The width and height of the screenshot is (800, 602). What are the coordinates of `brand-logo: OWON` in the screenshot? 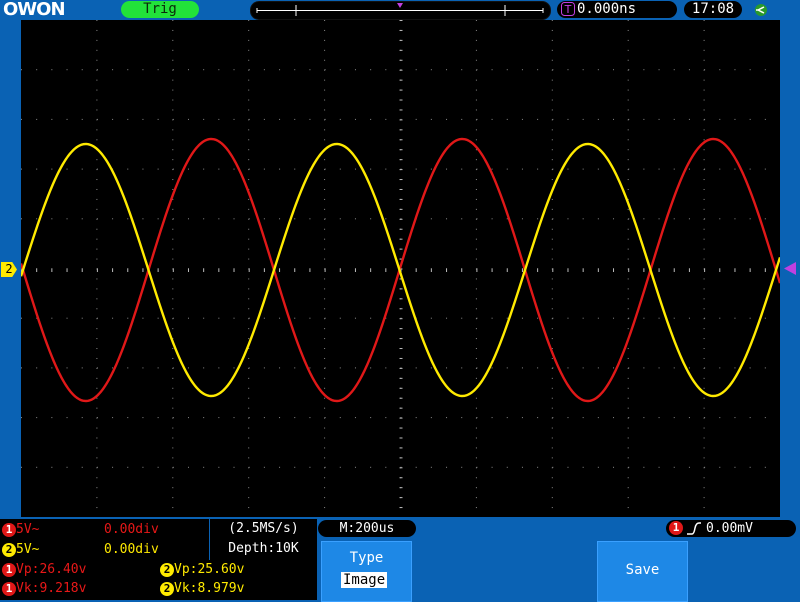 It's located at (34, 10).